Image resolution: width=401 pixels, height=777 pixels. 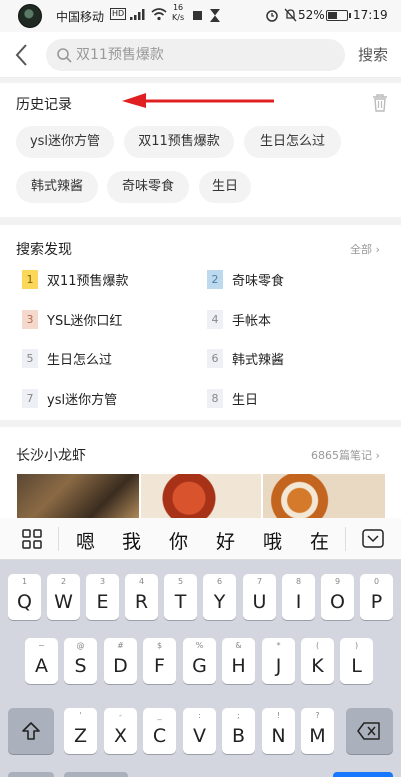 I want to click on key-c: _ C, so click(x=159, y=731).